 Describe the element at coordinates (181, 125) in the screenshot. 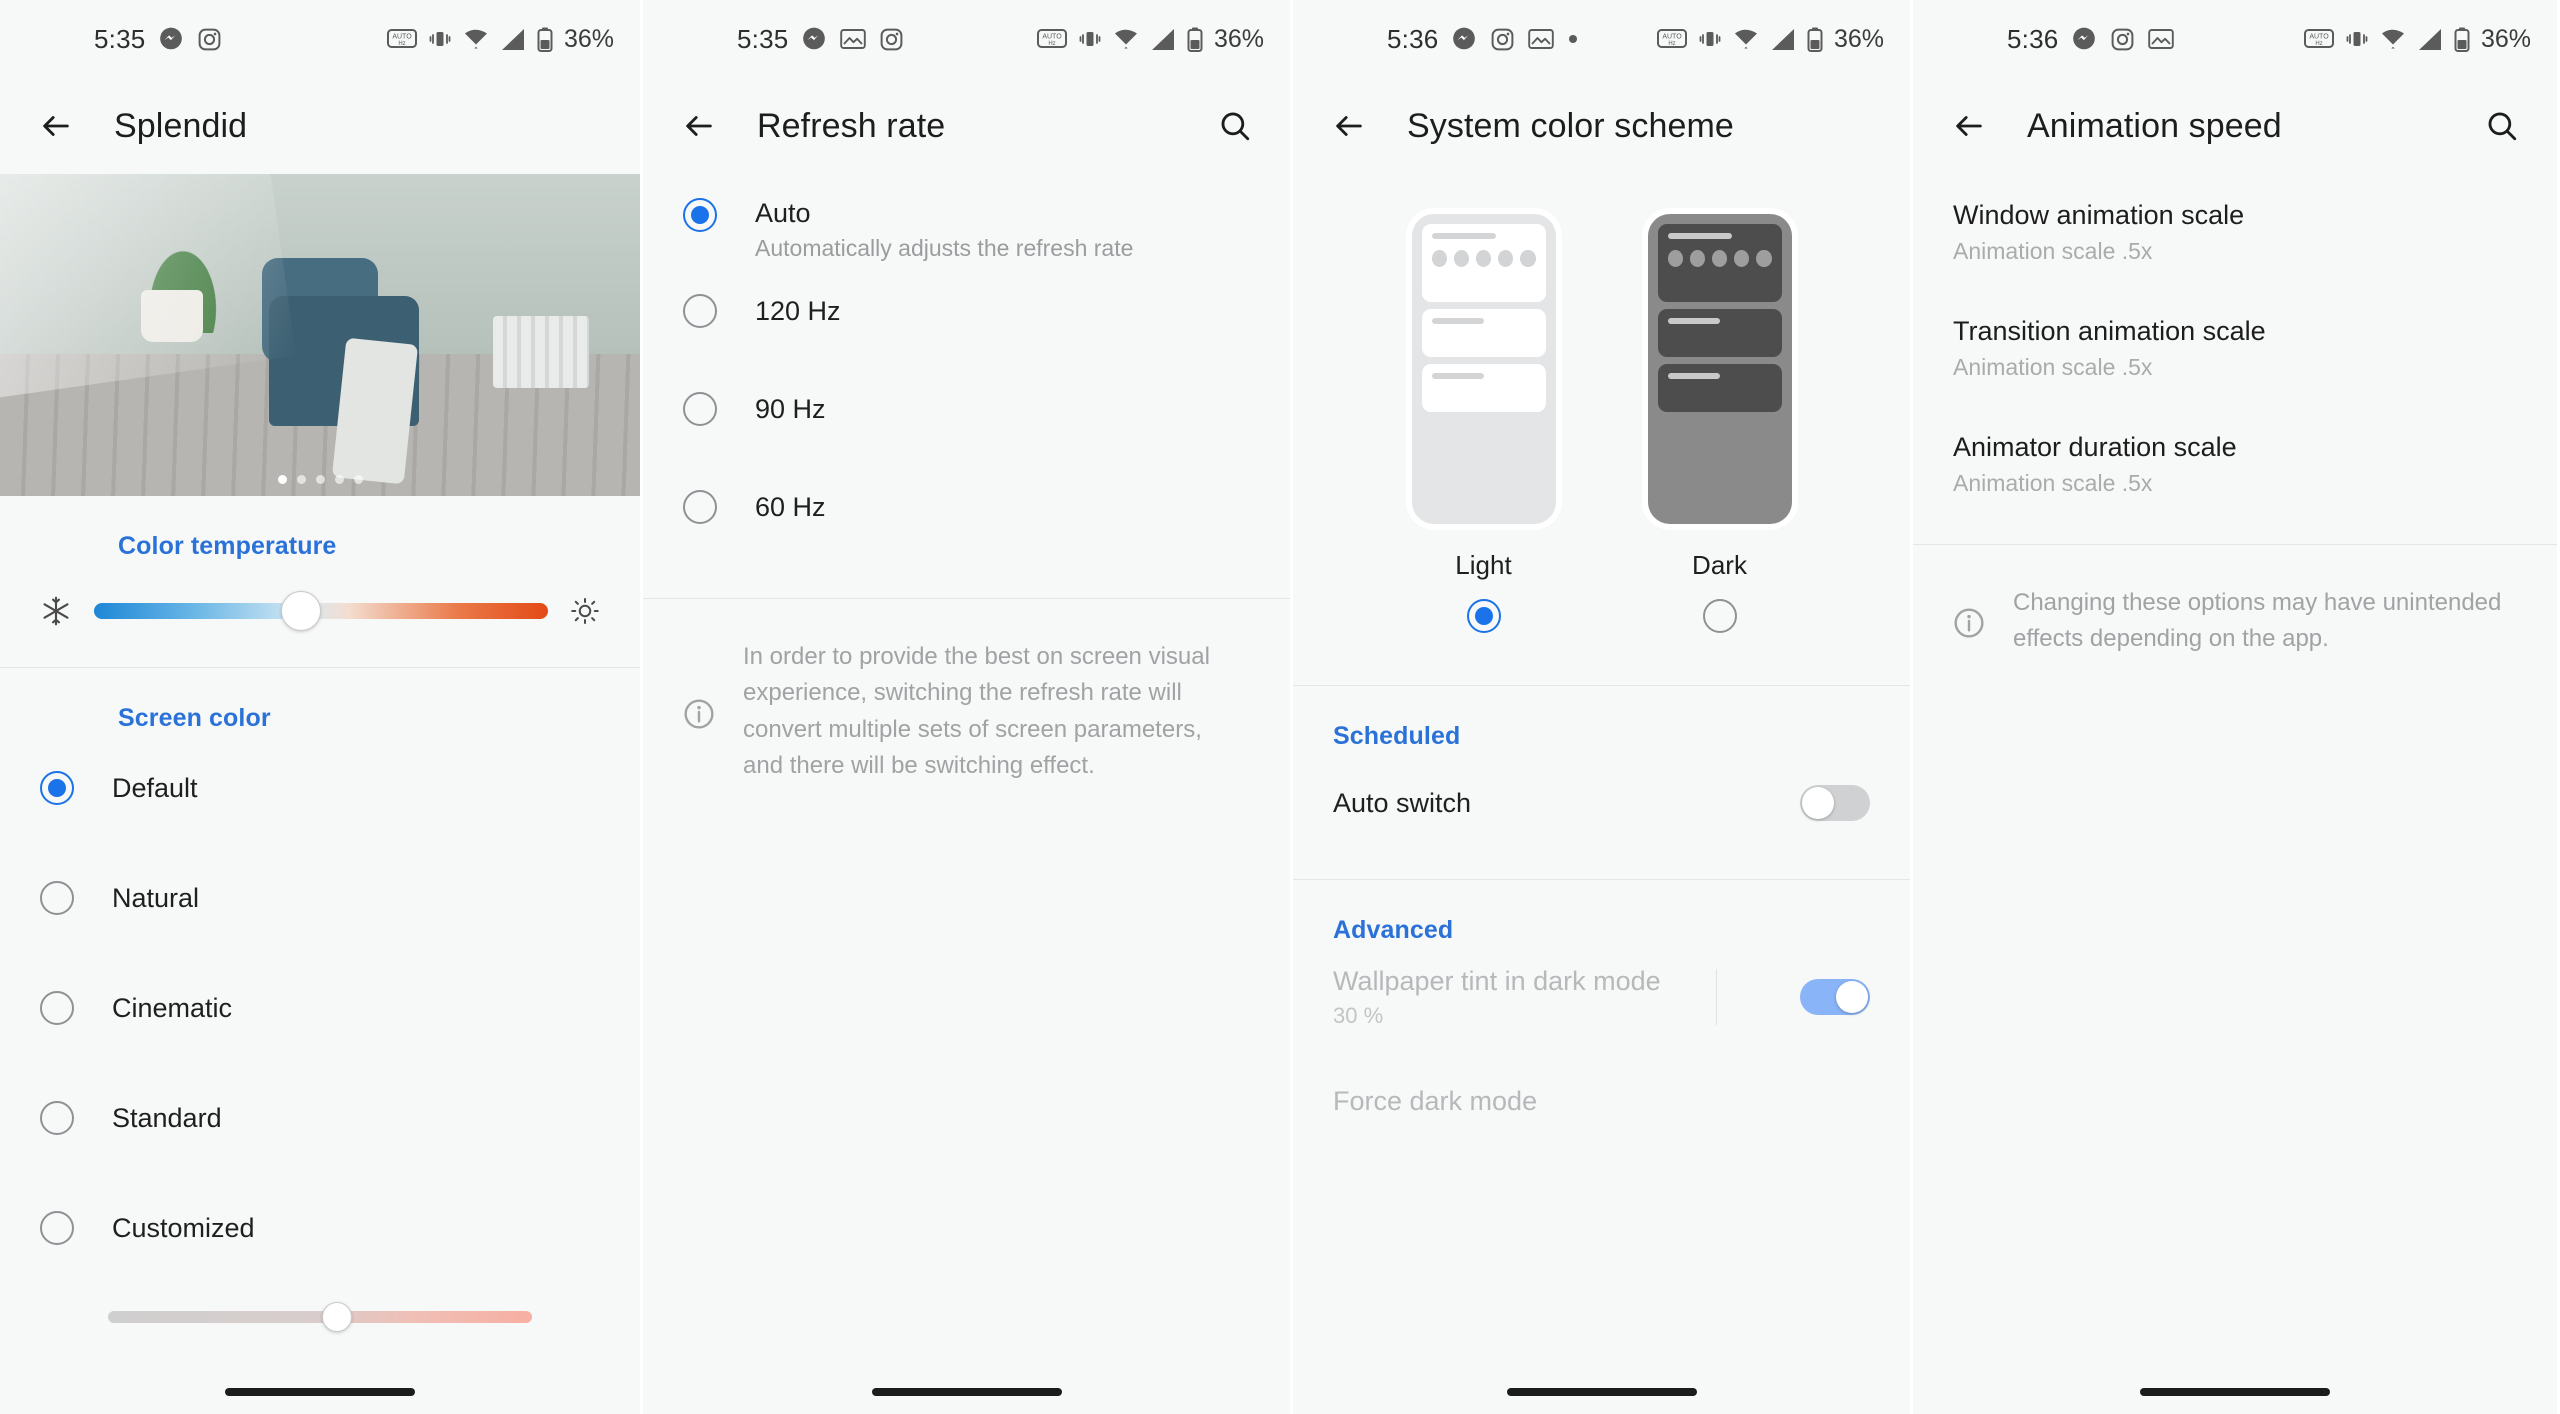

I see `page-title: Splendid` at that location.